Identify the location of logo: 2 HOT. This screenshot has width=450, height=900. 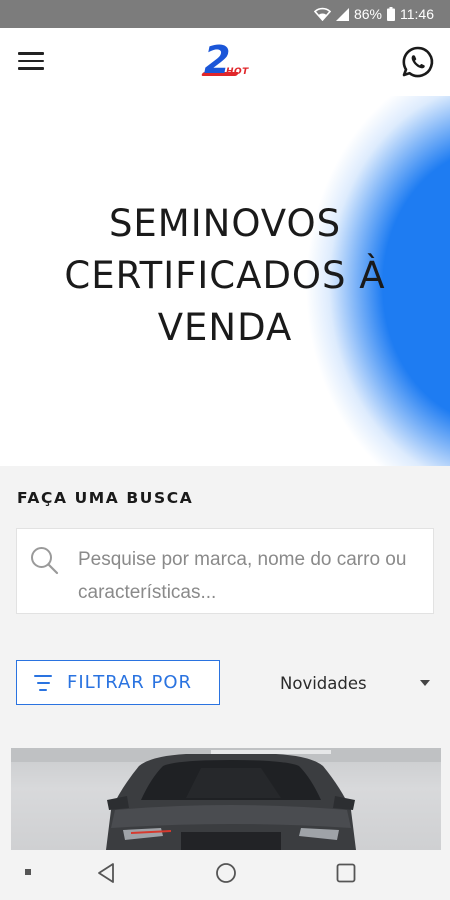
(224, 62).